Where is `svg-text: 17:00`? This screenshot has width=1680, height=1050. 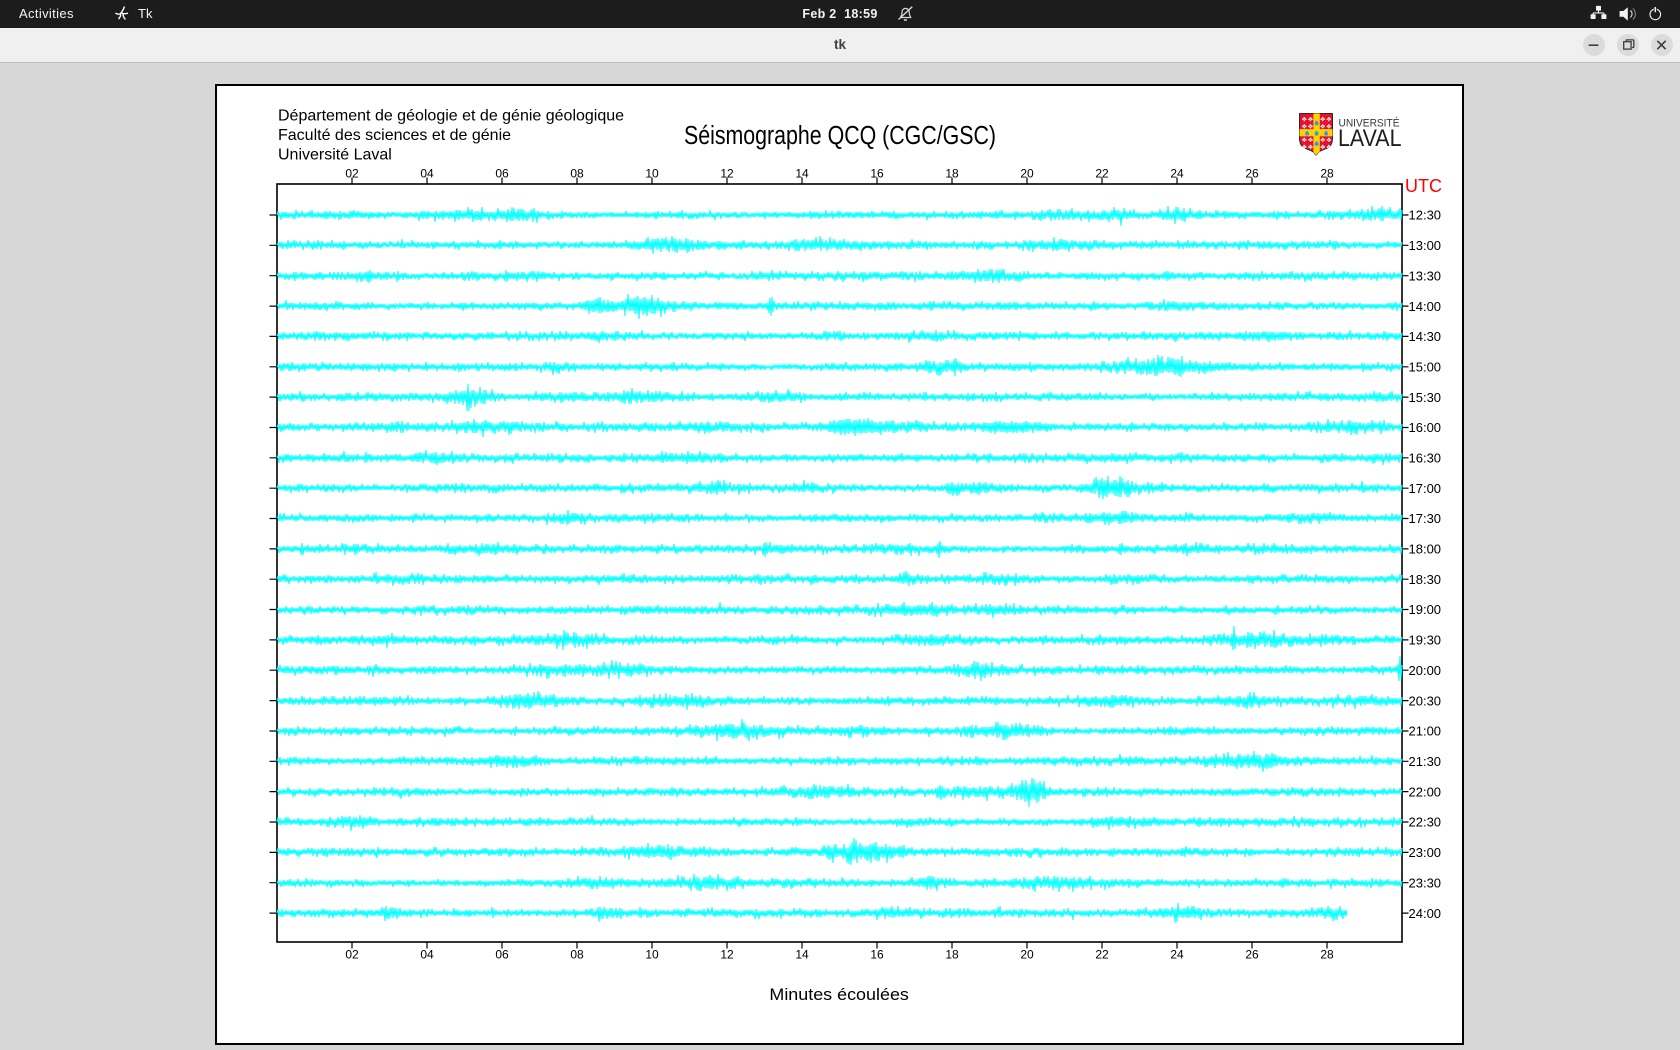 svg-text: 17:00 is located at coordinates (1425, 488).